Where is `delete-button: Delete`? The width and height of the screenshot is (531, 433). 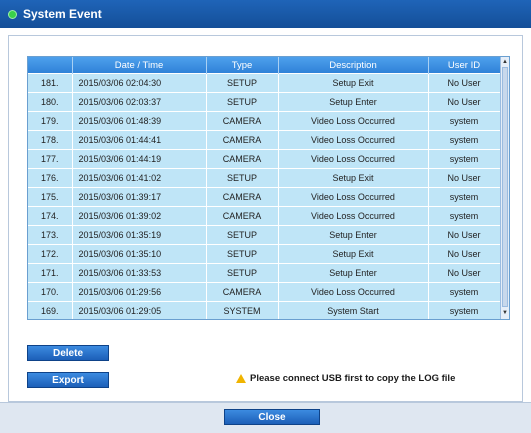
delete-button: Delete is located at coordinates (68, 353).